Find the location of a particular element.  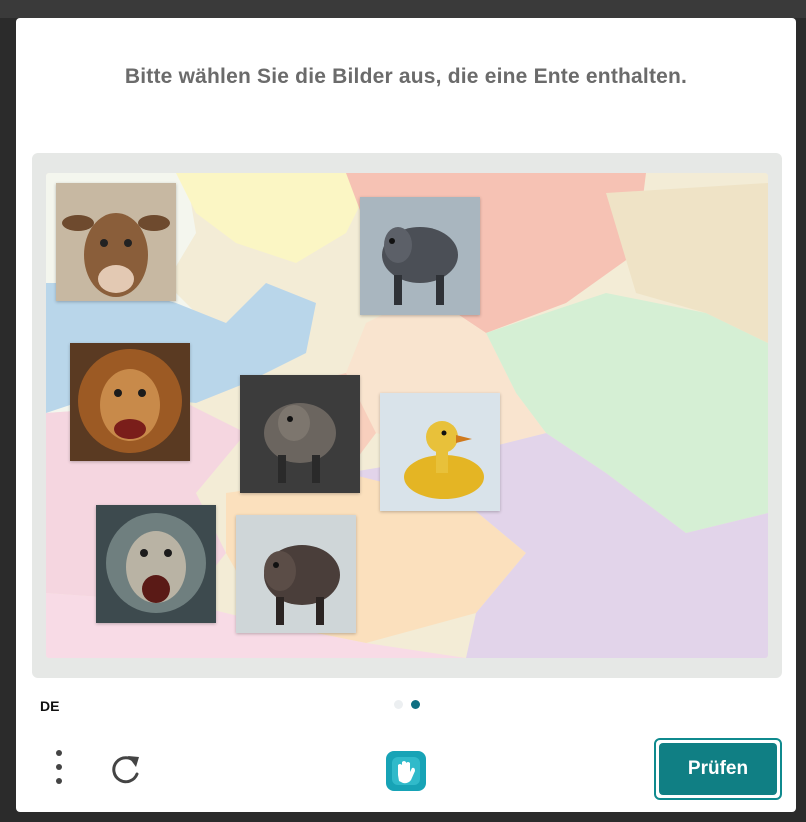

tile-cow is located at coordinates (116, 242).